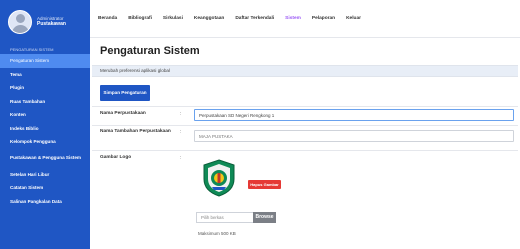  Describe the element at coordinates (45, 75) in the screenshot. I see `sidebar-item-tema: Tema` at that location.